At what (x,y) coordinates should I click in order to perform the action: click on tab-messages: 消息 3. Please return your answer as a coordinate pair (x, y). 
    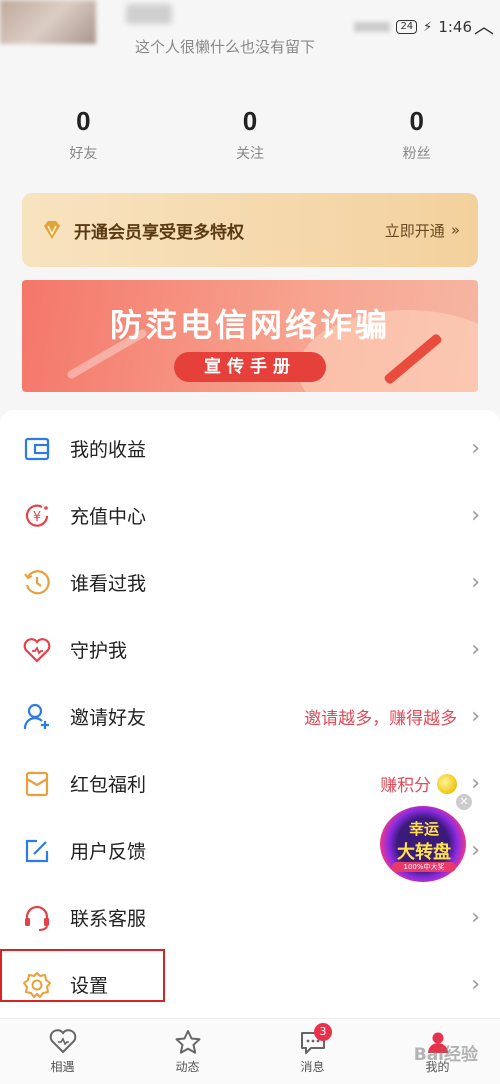
    Looking at the image, I should click on (312, 1051).